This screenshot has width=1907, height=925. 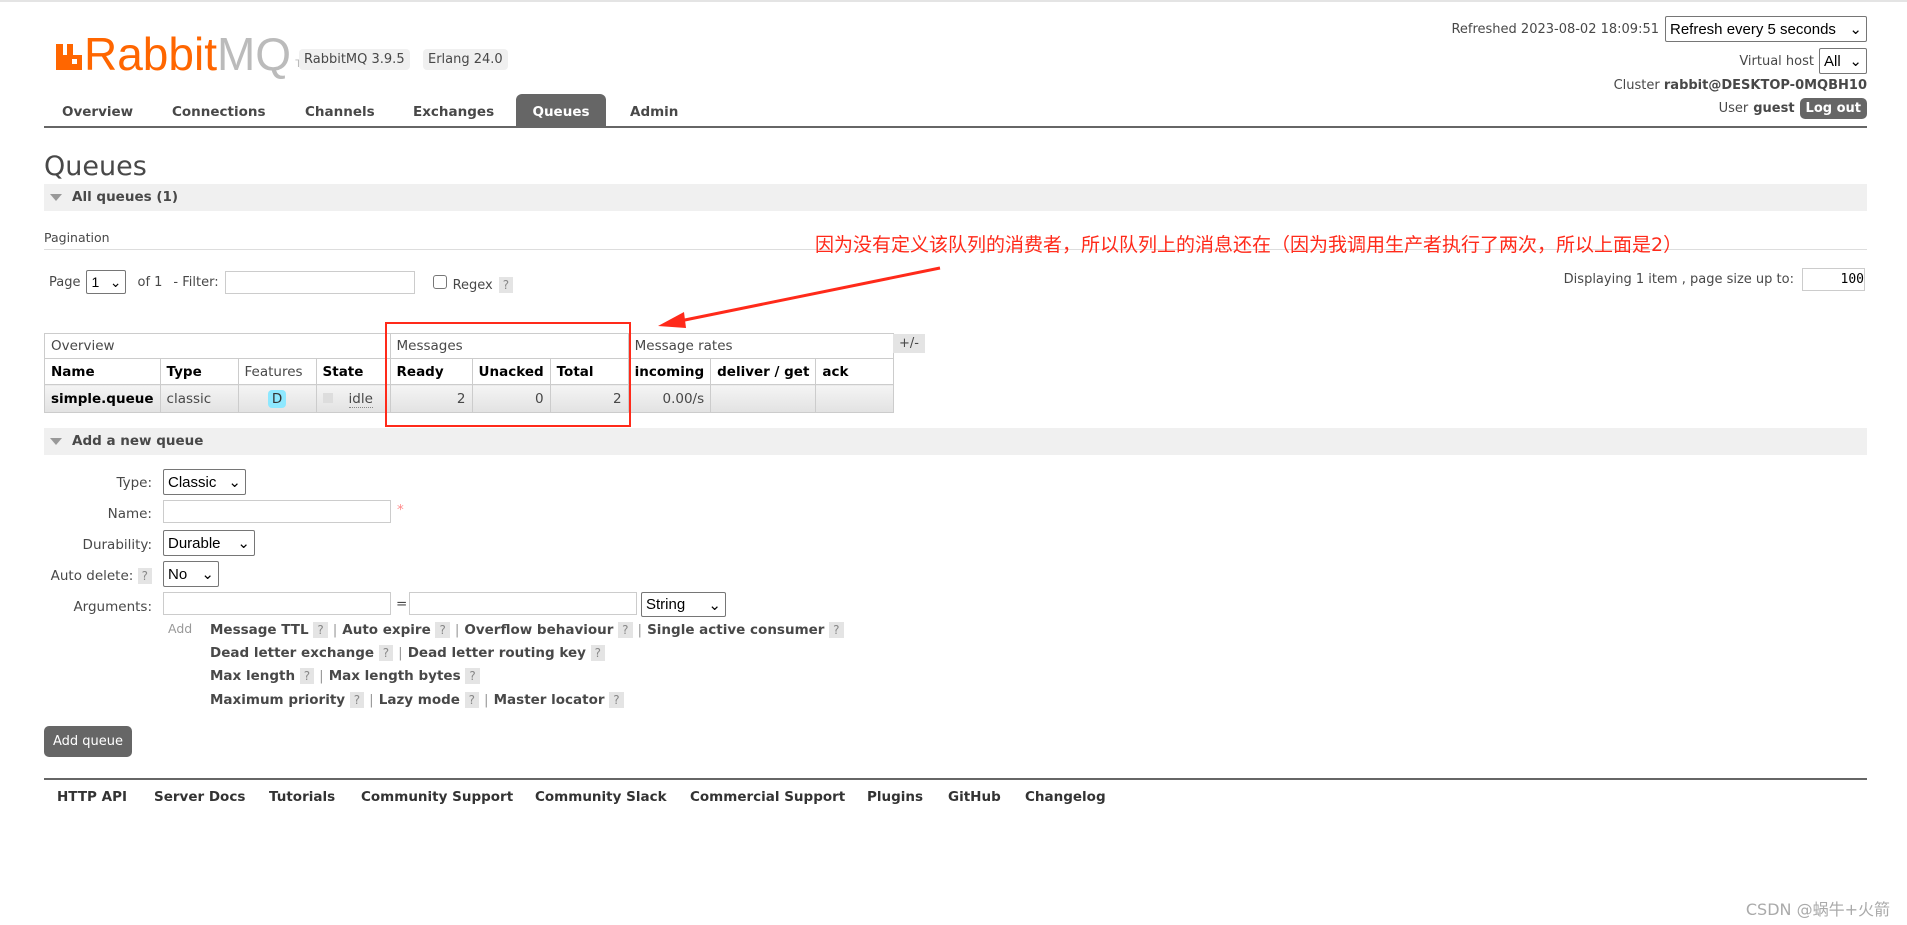 What do you see at coordinates (292, 653) in the screenshot?
I see `arg-dead-letter-exchange: Dead letter exchange` at bounding box center [292, 653].